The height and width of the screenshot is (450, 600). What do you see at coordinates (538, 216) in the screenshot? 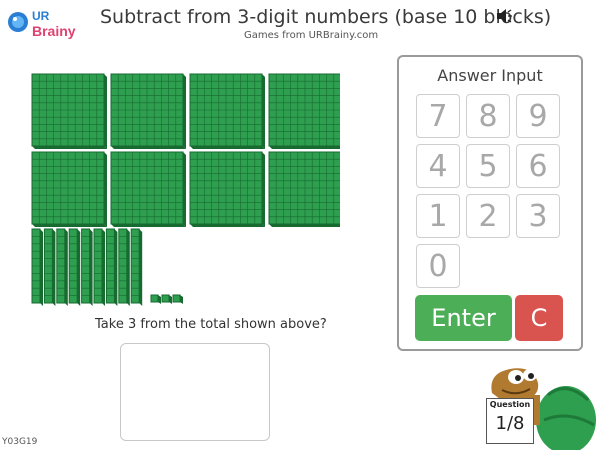
I see `key-3: 3` at bounding box center [538, 216].